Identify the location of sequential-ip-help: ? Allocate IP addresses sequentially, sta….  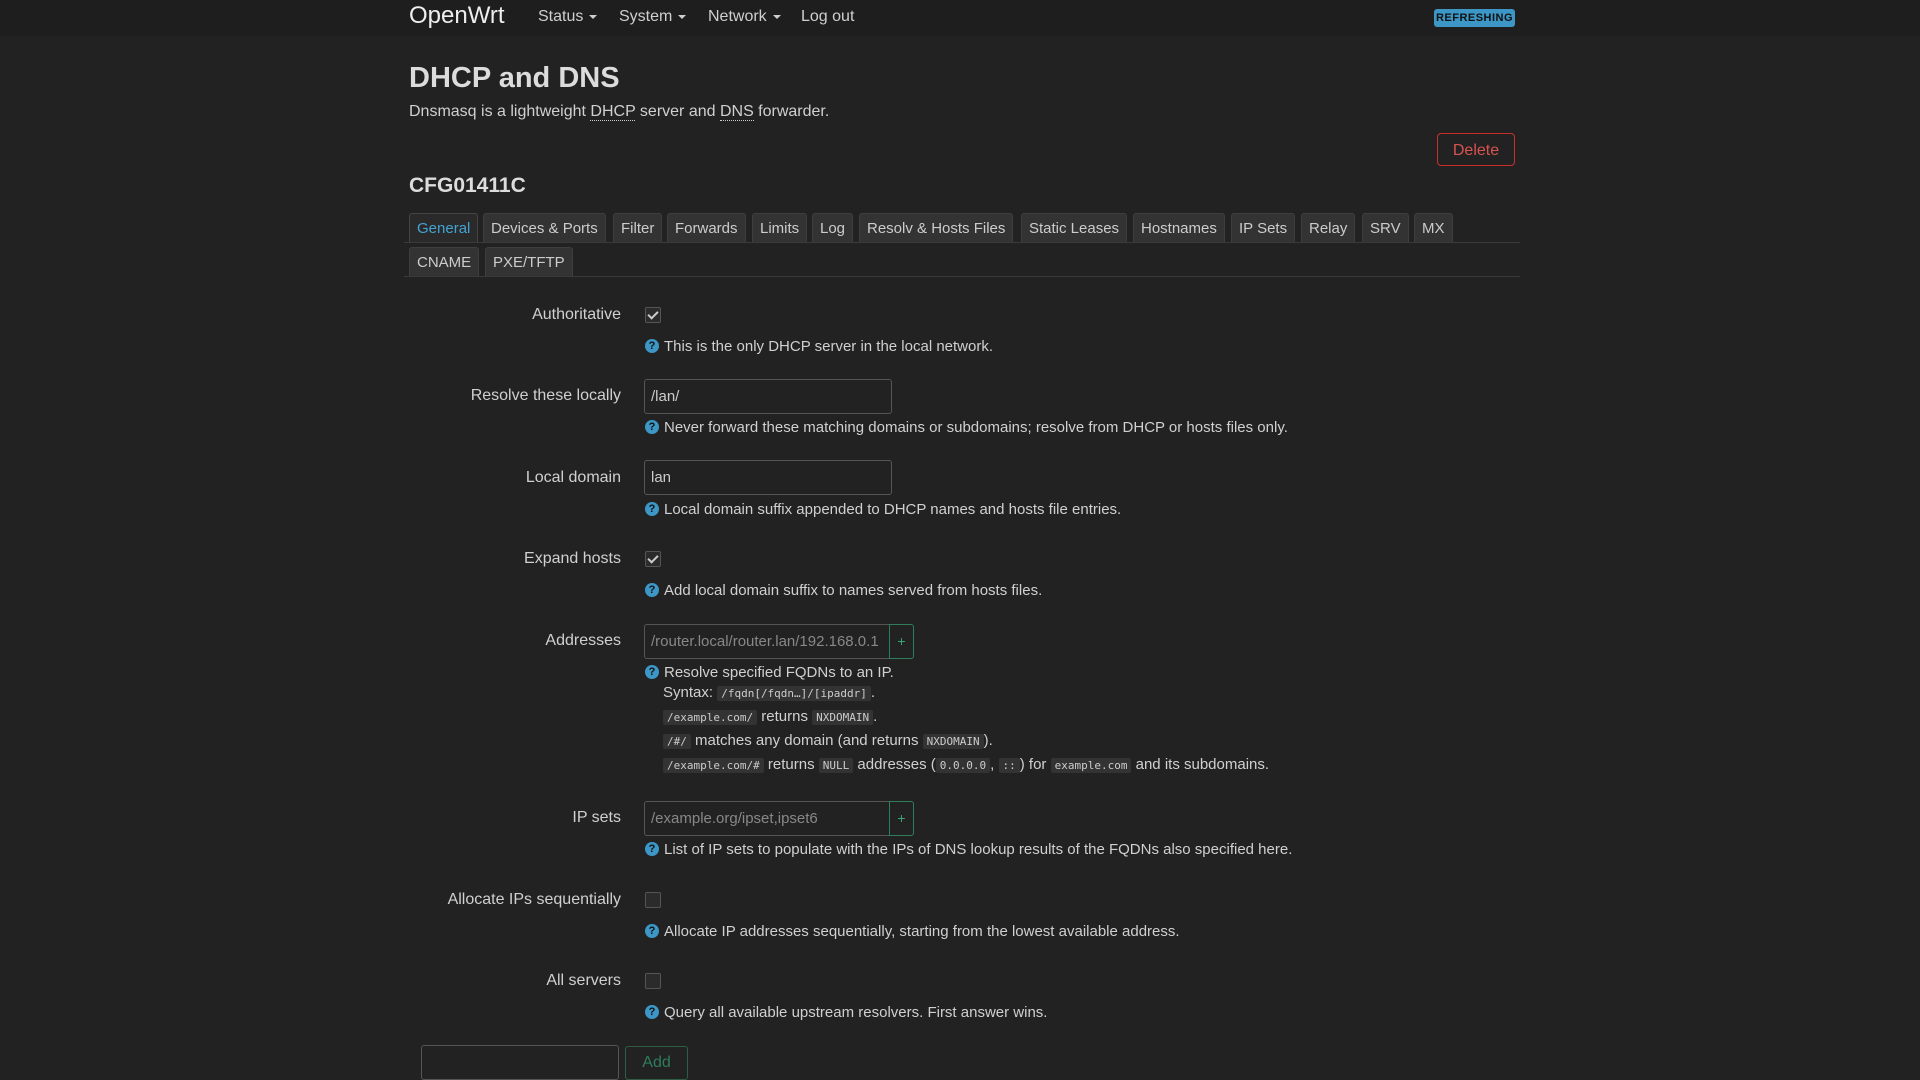
(912, 932).